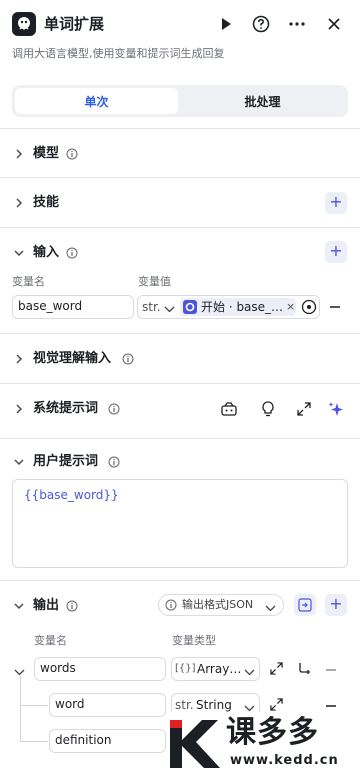 The width and height of the screenshot is (360, 776). What do you see at coordinates (96, 101) in the screenshot?
I see `tab-single: 单次` at bounding box center [96, 101].